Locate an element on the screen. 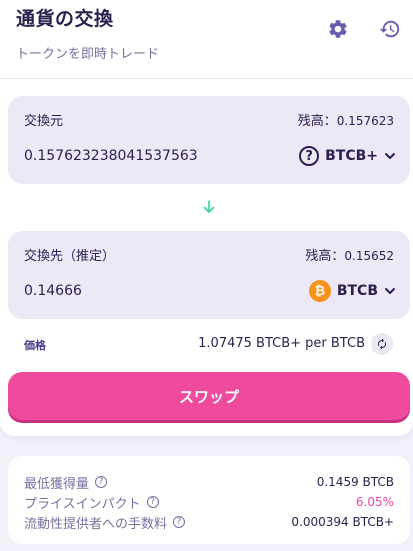 The height and width of the screenshot is (551, 413). arrow-down-icon is located at coordinates (209, 206).